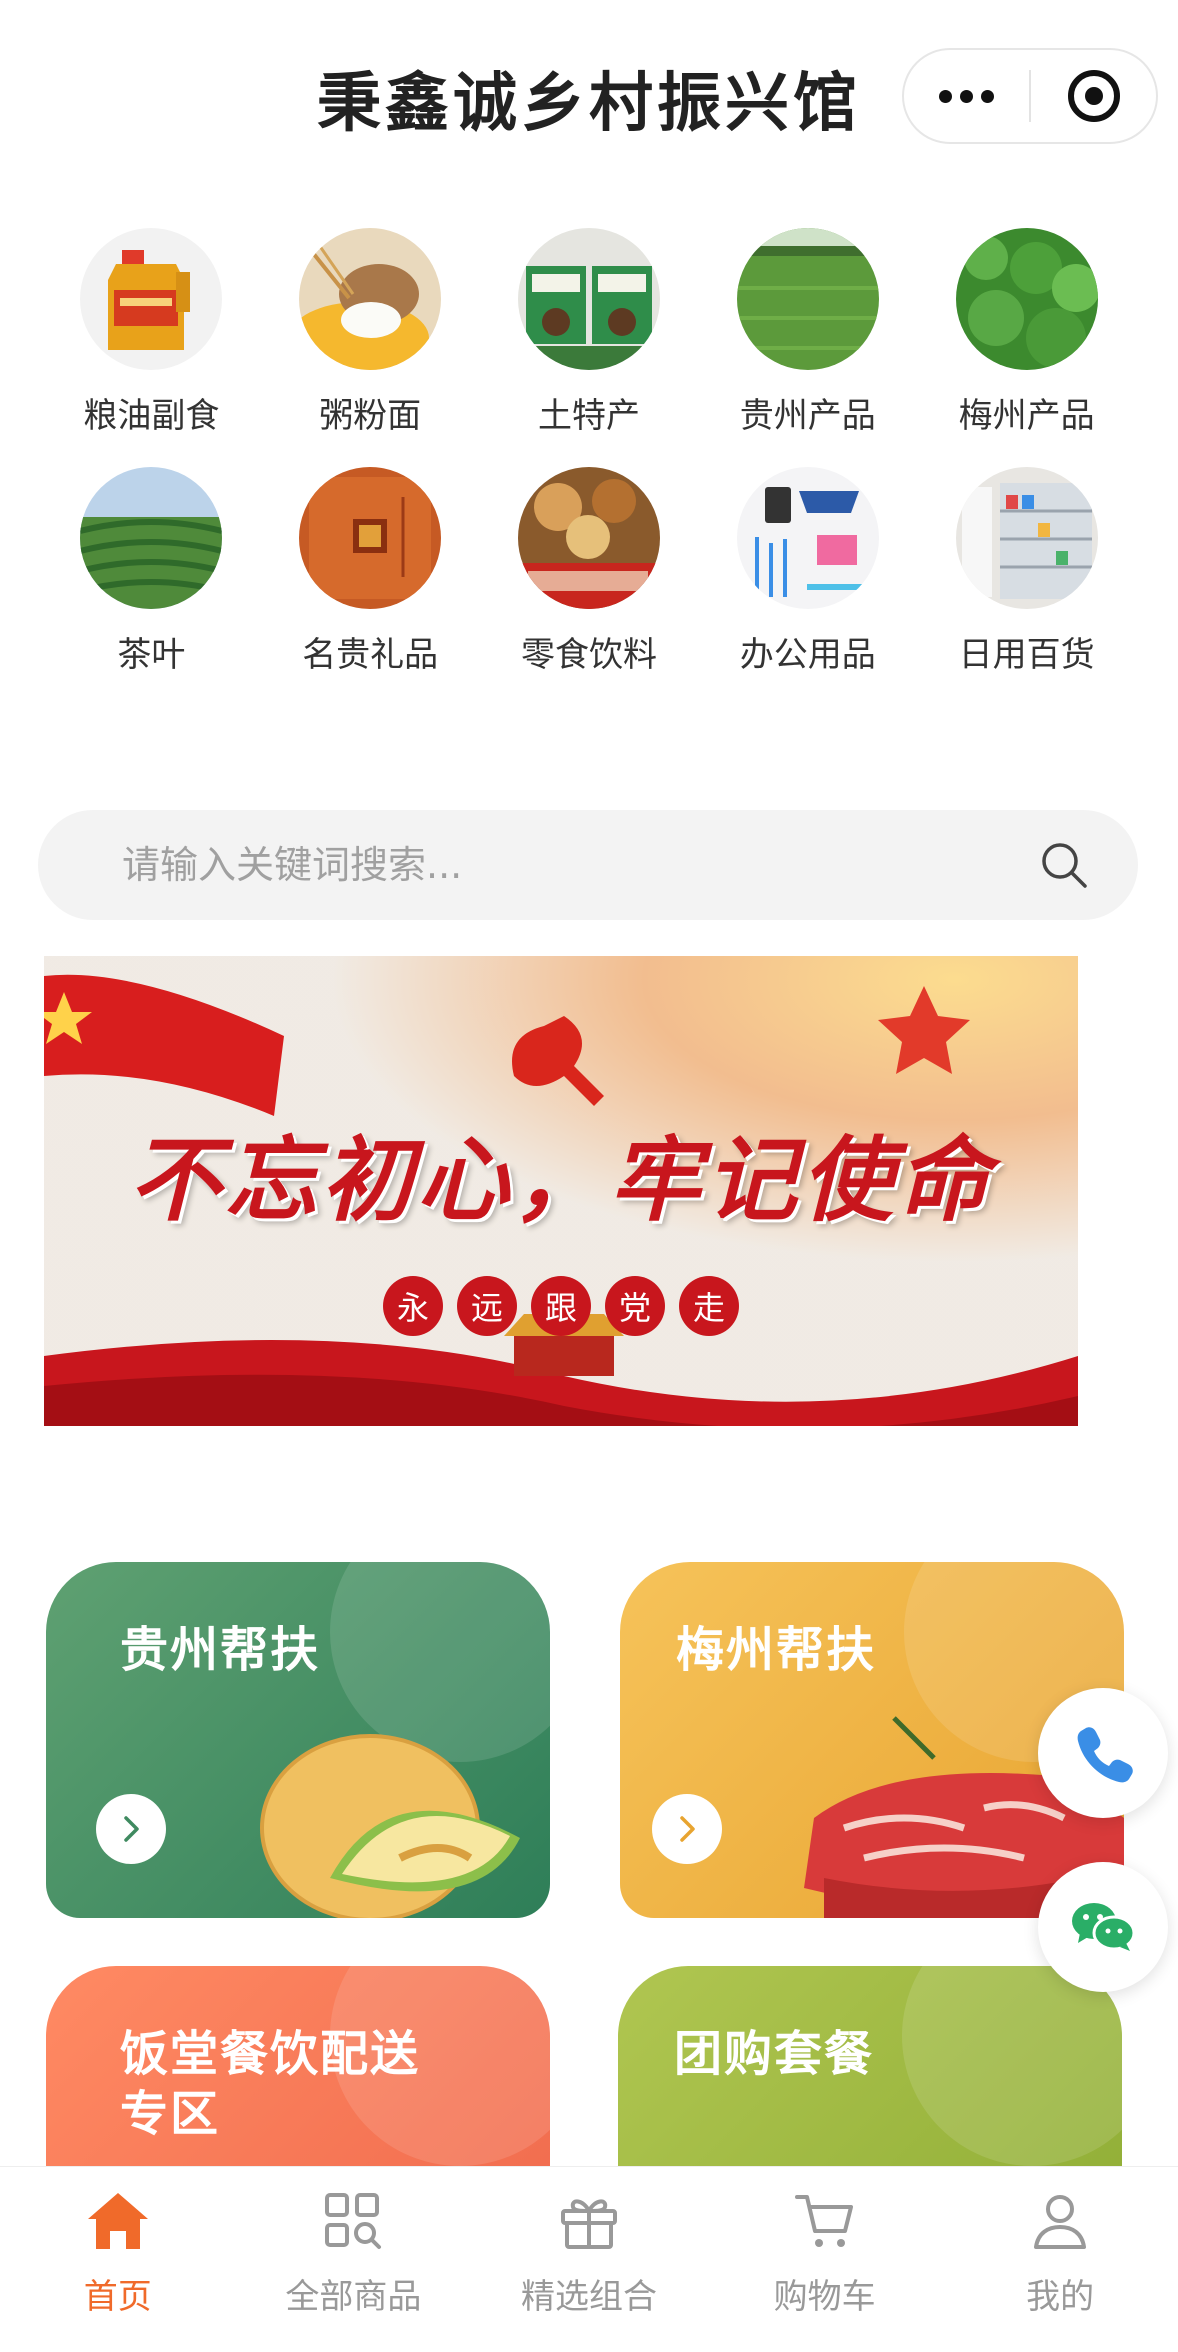 The image size is (1178, 2352). I want to click on tab-profile: 我的, so click(1060, 2259).